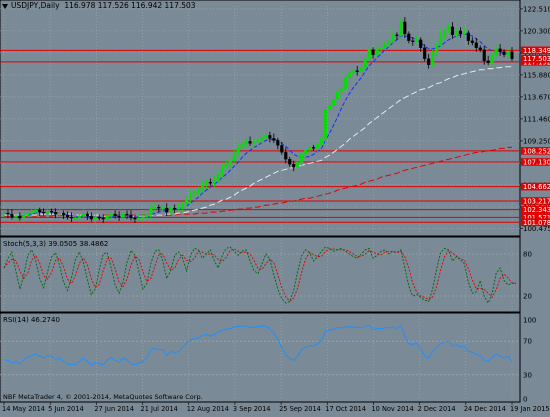 The image size is (550, 417). I want to click on timeframe: Daily, so click(50, 5).